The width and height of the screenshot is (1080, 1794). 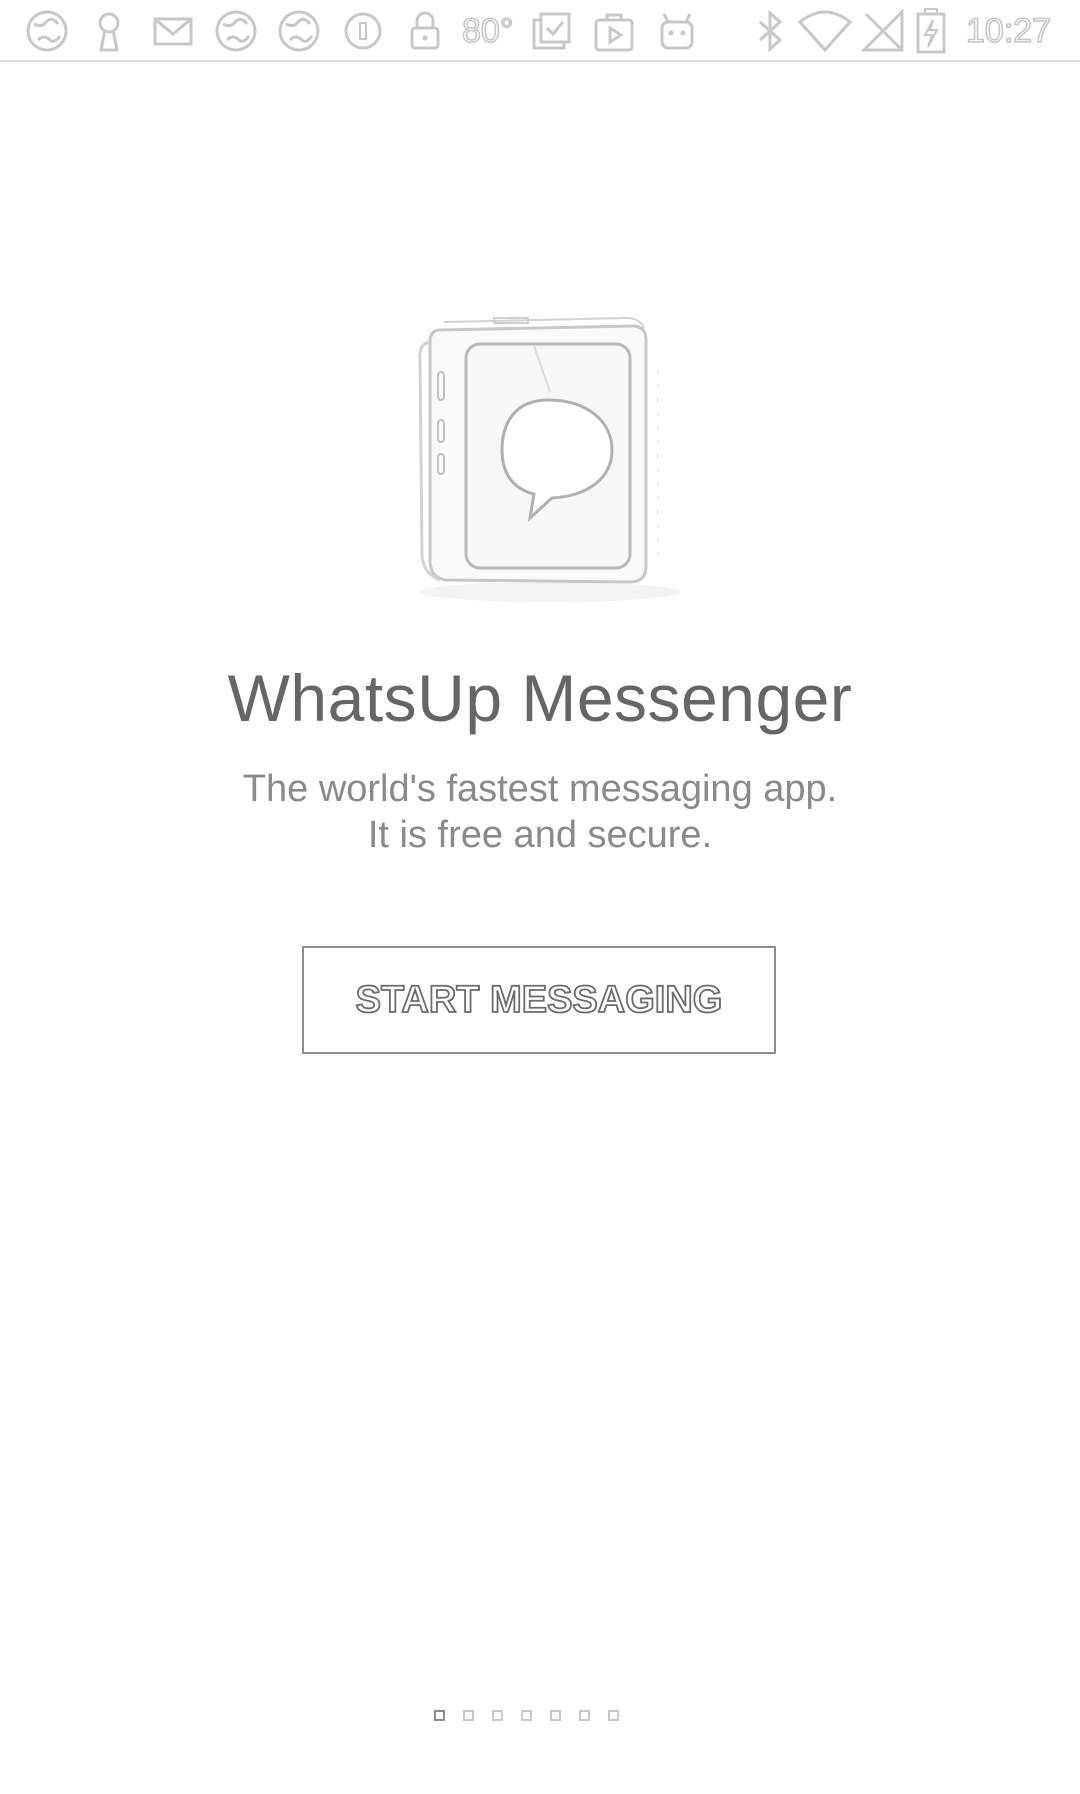 What do you see at coordinates (540, 835) in the screenshot?
I see `tagline-line-2: It is free and secure.` at bounding box center [540, 835].